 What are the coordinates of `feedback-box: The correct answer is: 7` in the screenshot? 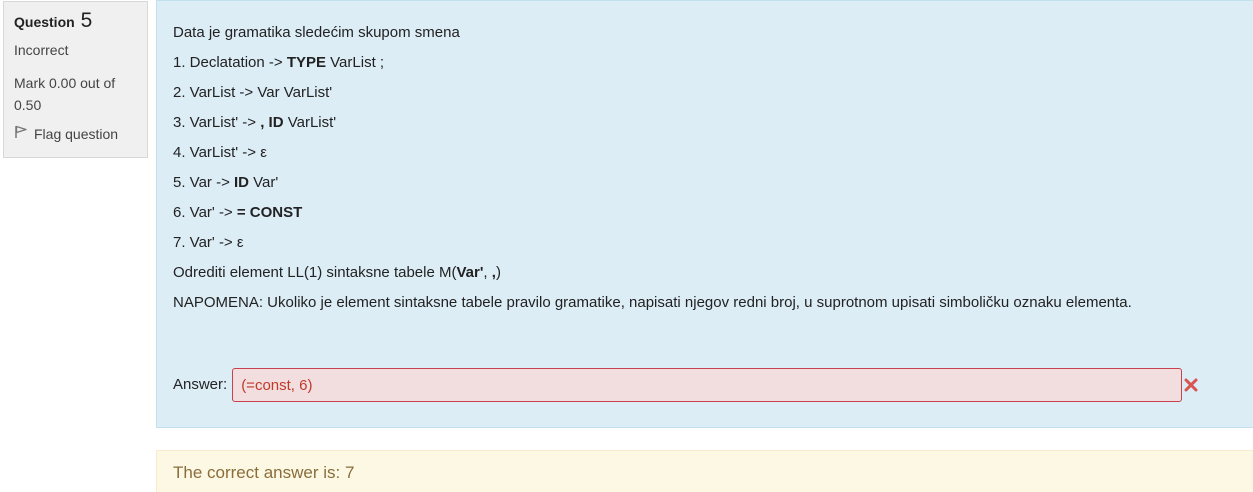 It's located at (704, 471).